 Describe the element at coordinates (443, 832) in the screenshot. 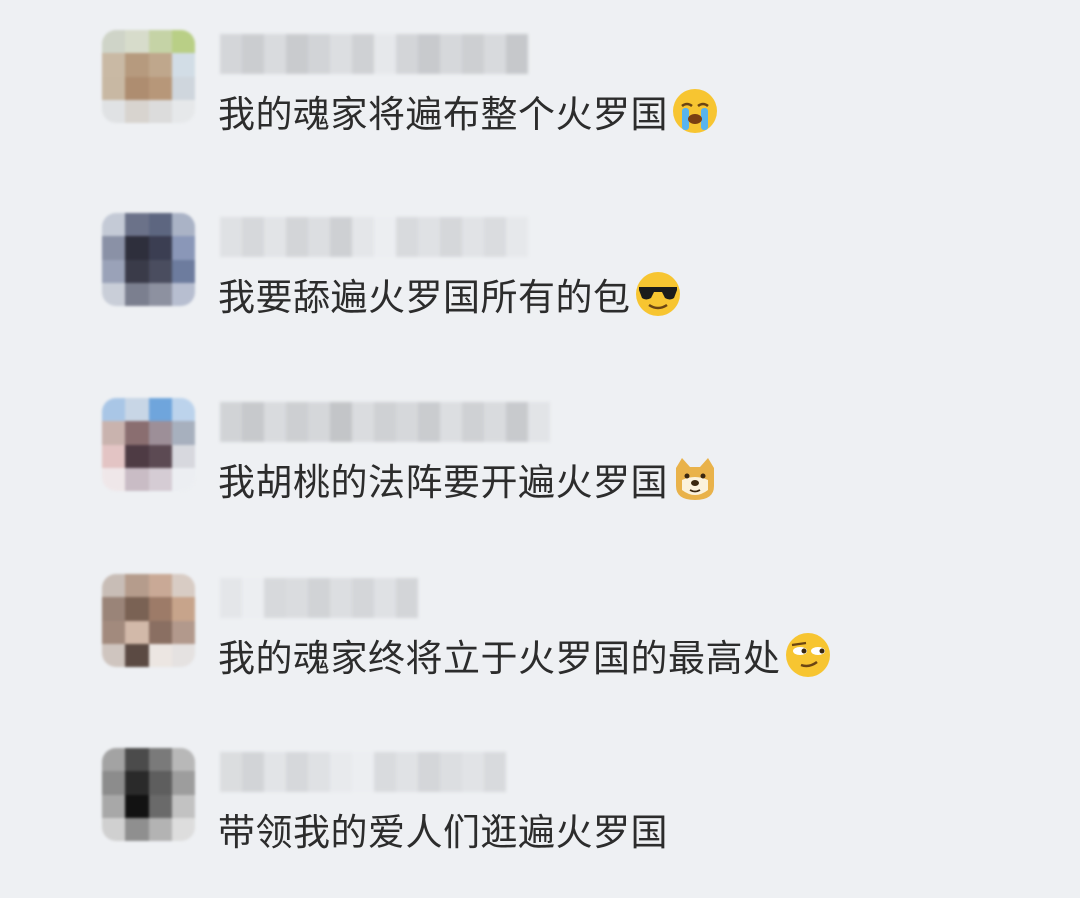

I see `comment-text-label: 带领我的爱人们逛遍火罗国` at that location.